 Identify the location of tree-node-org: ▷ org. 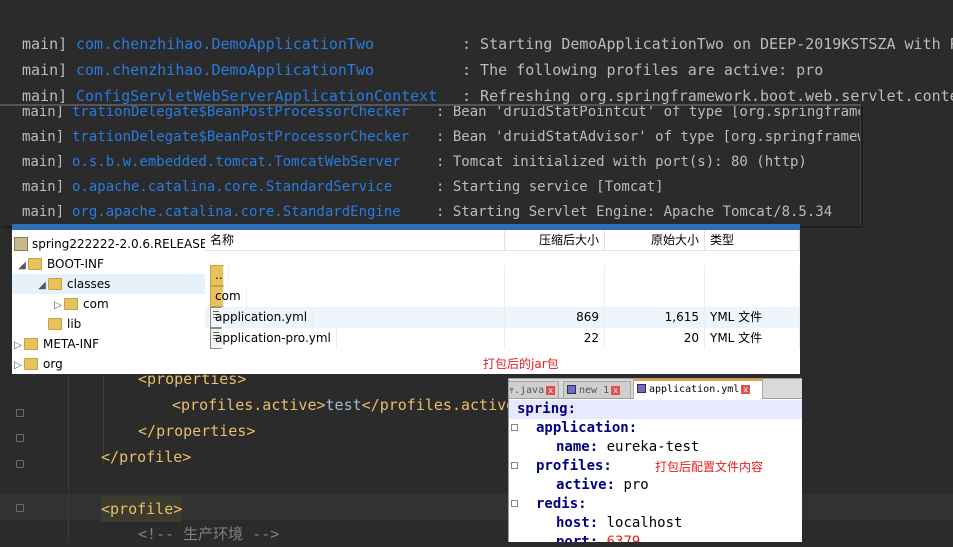
(37, 364).